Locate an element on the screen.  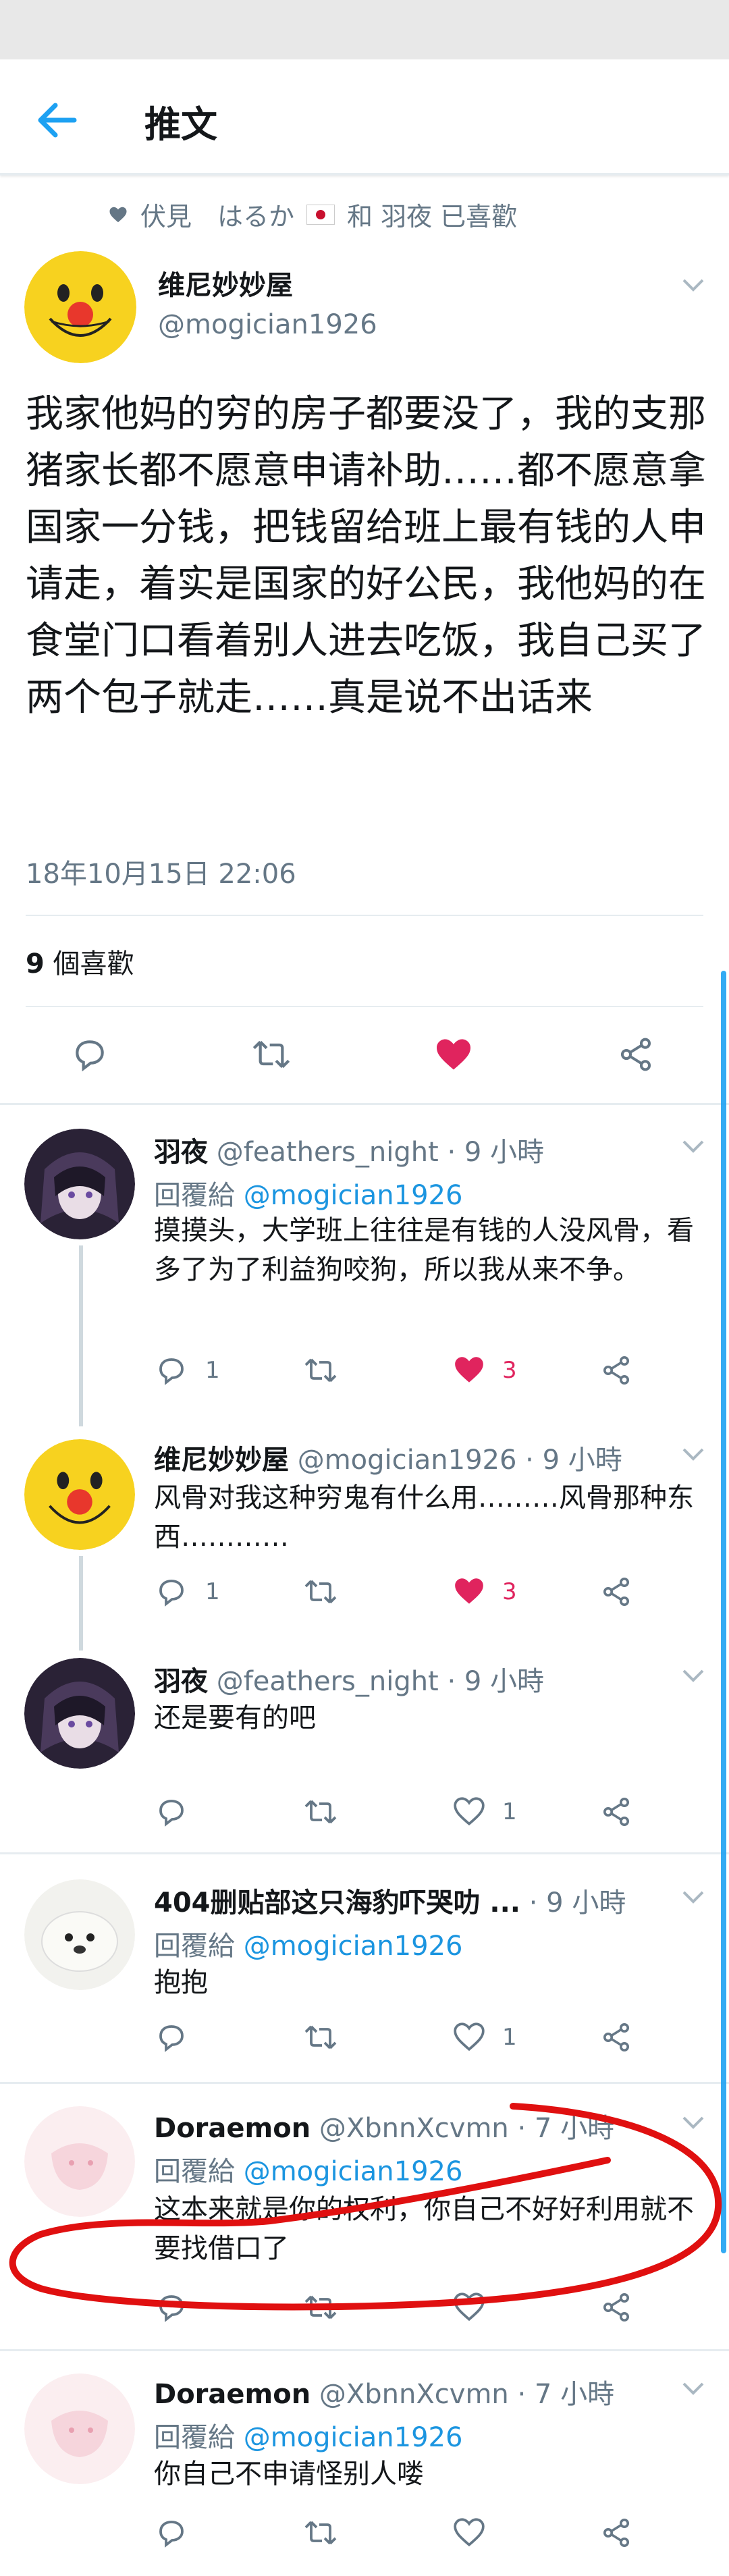
like-count: 1 is located at coordinates (509, 2037).